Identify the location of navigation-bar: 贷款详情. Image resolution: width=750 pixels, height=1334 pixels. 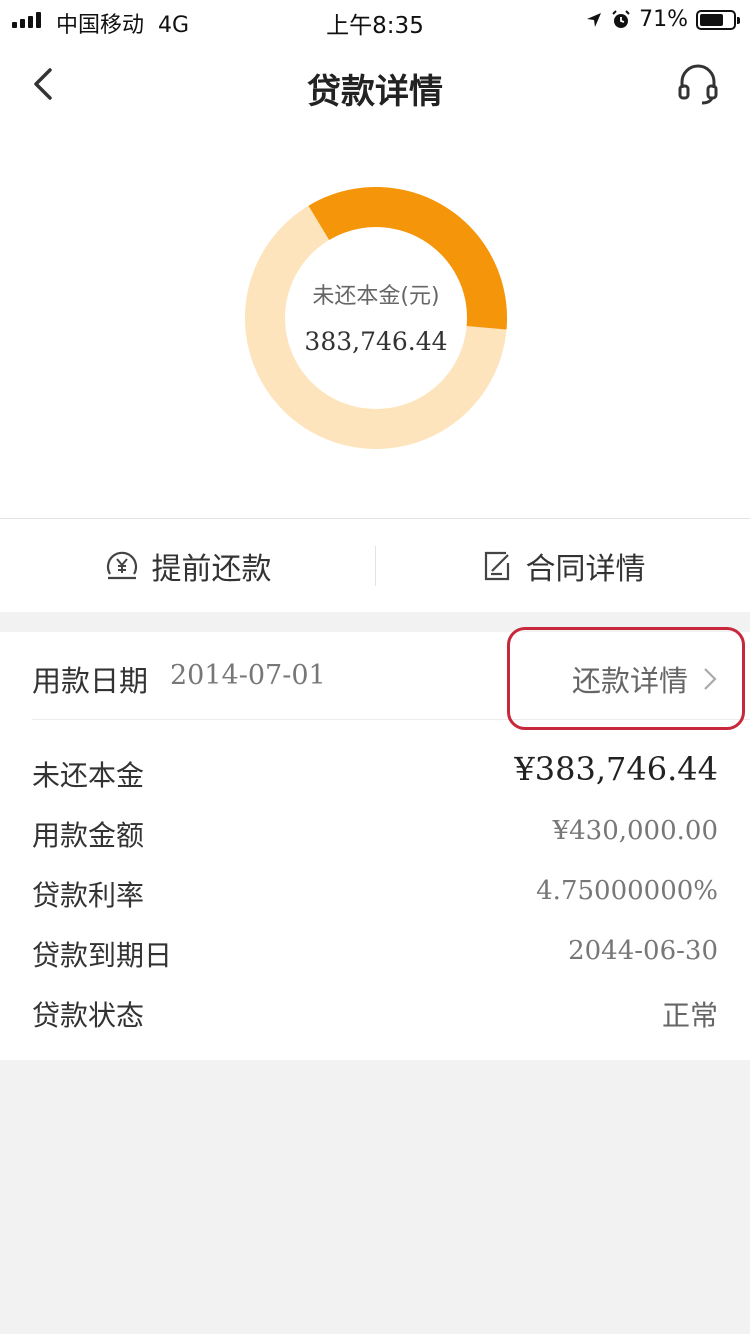
(375, 85).